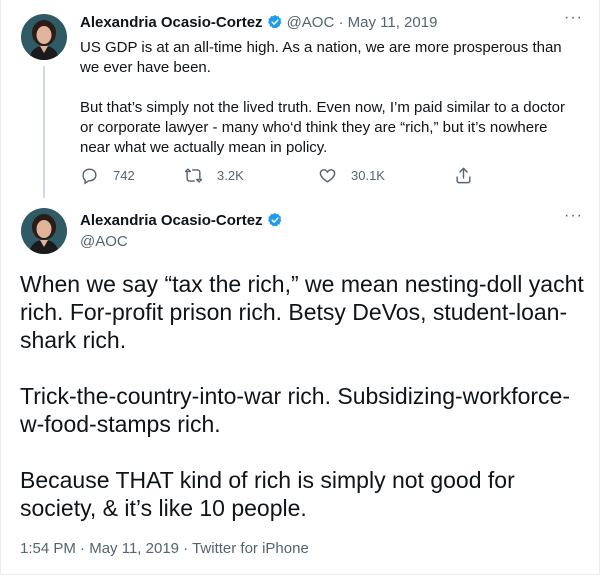 This screenshot has height=576, width=600. What do you see at coordinates (107, 175) in the screenshot?
I see `reply-button: 742` at bounding box center [107, 175].